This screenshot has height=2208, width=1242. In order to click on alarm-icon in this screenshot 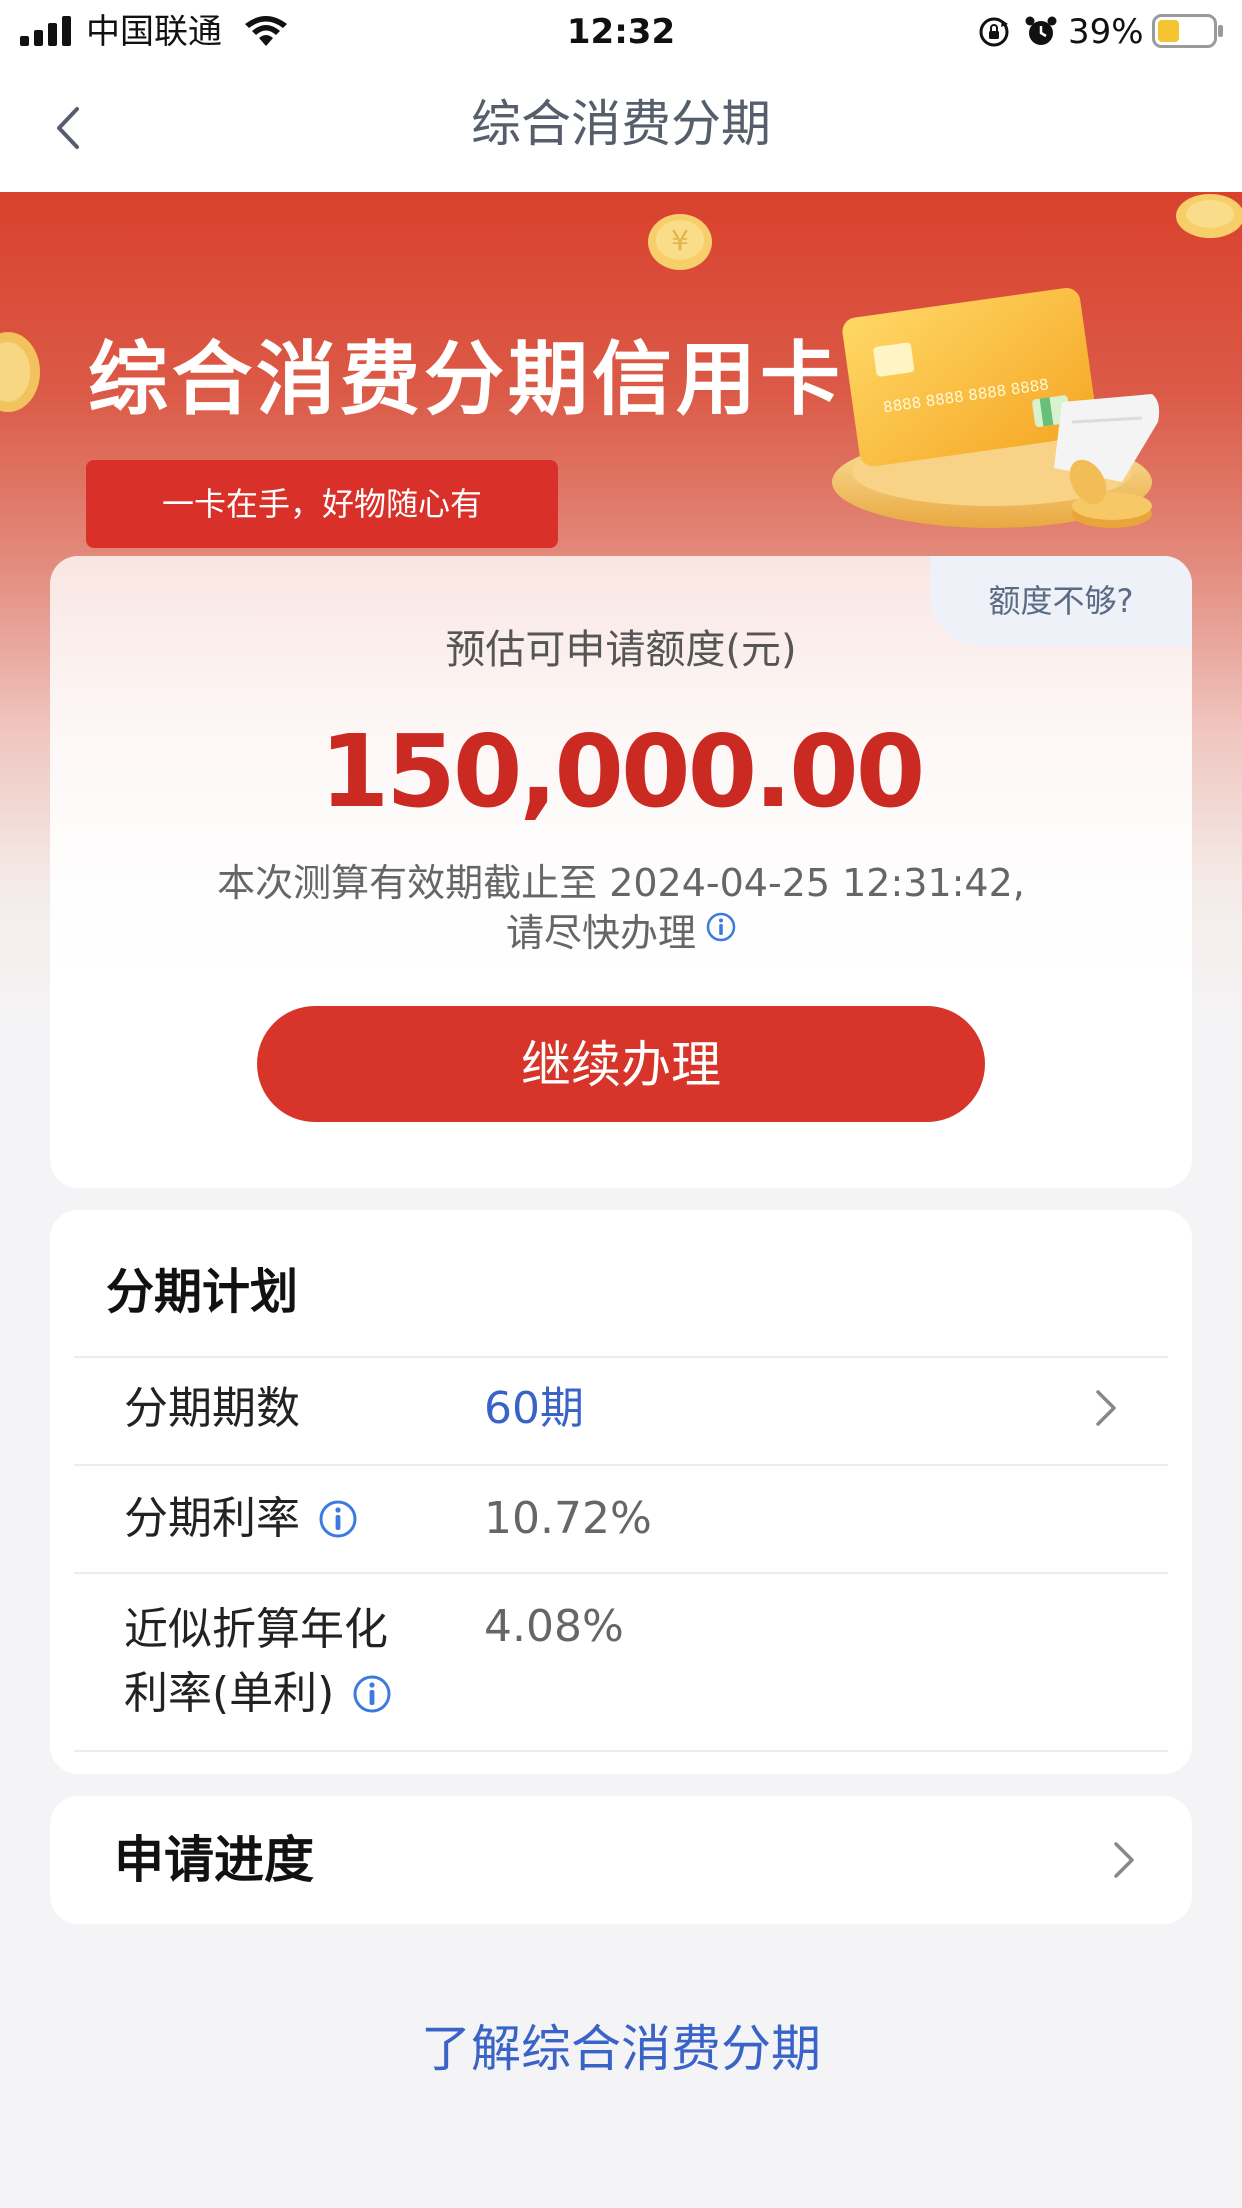, I will do `click(1041, 30)`.